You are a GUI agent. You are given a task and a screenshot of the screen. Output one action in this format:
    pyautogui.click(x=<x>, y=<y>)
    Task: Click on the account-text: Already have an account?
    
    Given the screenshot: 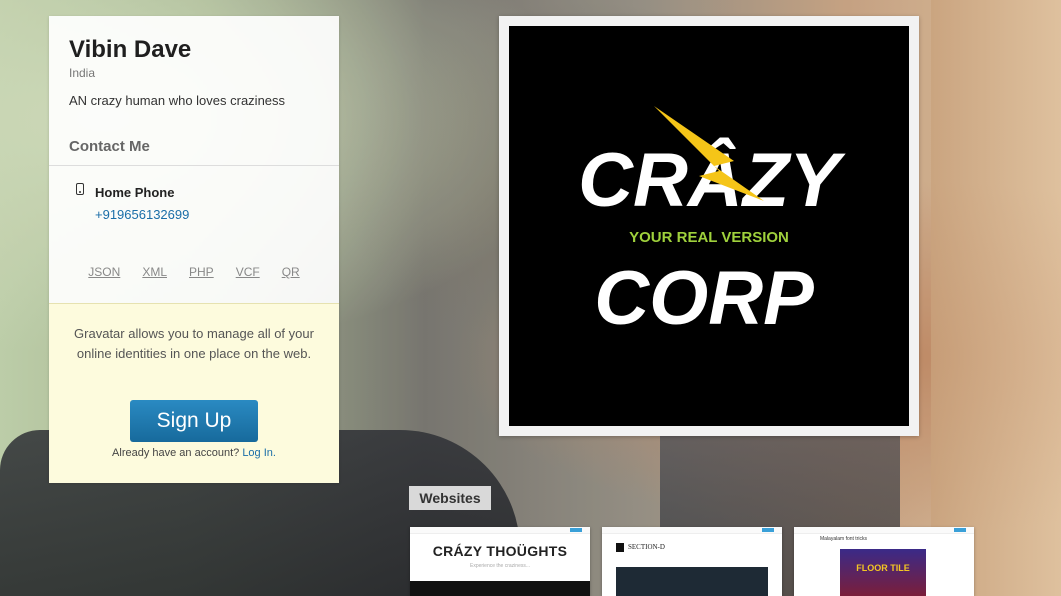 What is the action you would take?
    pyautogui.click(x=176, y=453)
    